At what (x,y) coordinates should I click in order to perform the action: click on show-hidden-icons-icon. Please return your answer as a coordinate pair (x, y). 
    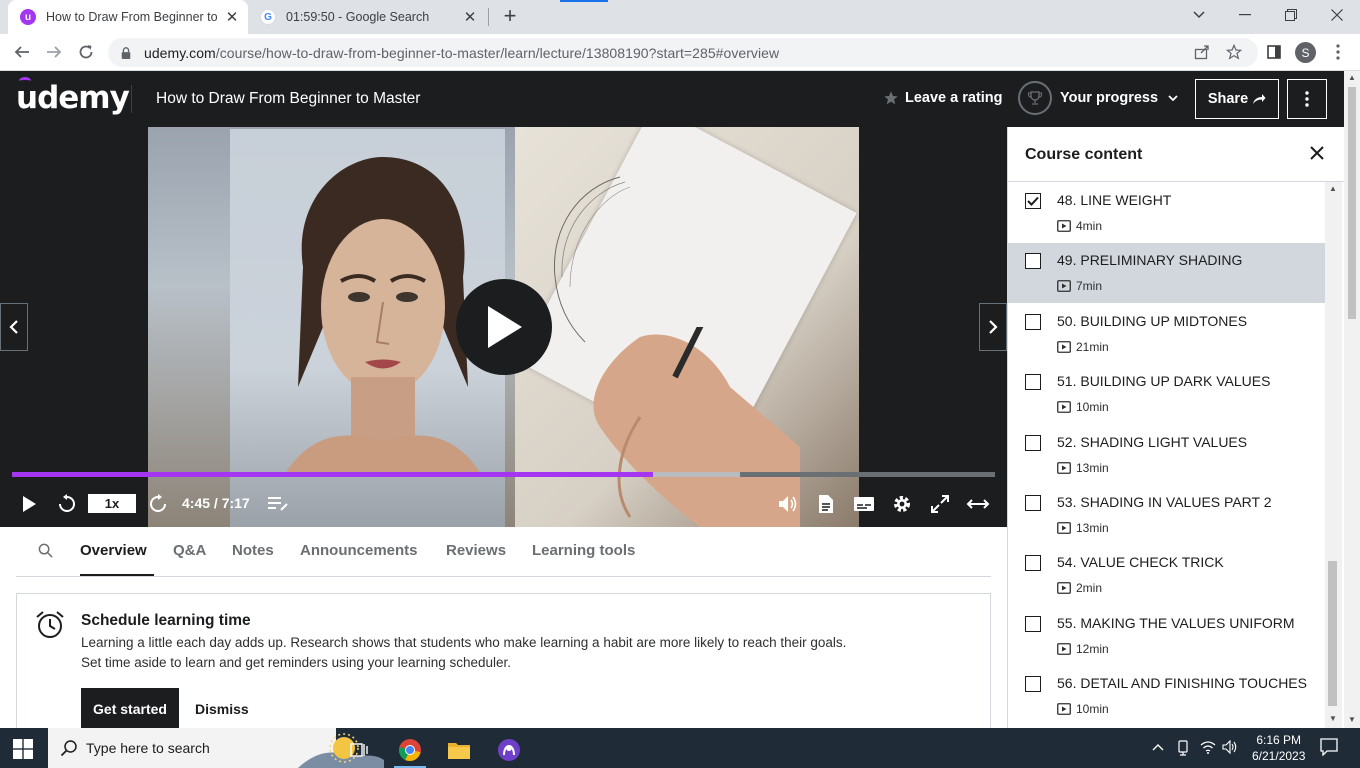
    Looking at the image, I should click on (1158, 747).